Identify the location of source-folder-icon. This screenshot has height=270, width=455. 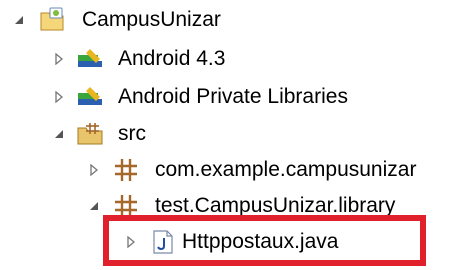
(90, 134).